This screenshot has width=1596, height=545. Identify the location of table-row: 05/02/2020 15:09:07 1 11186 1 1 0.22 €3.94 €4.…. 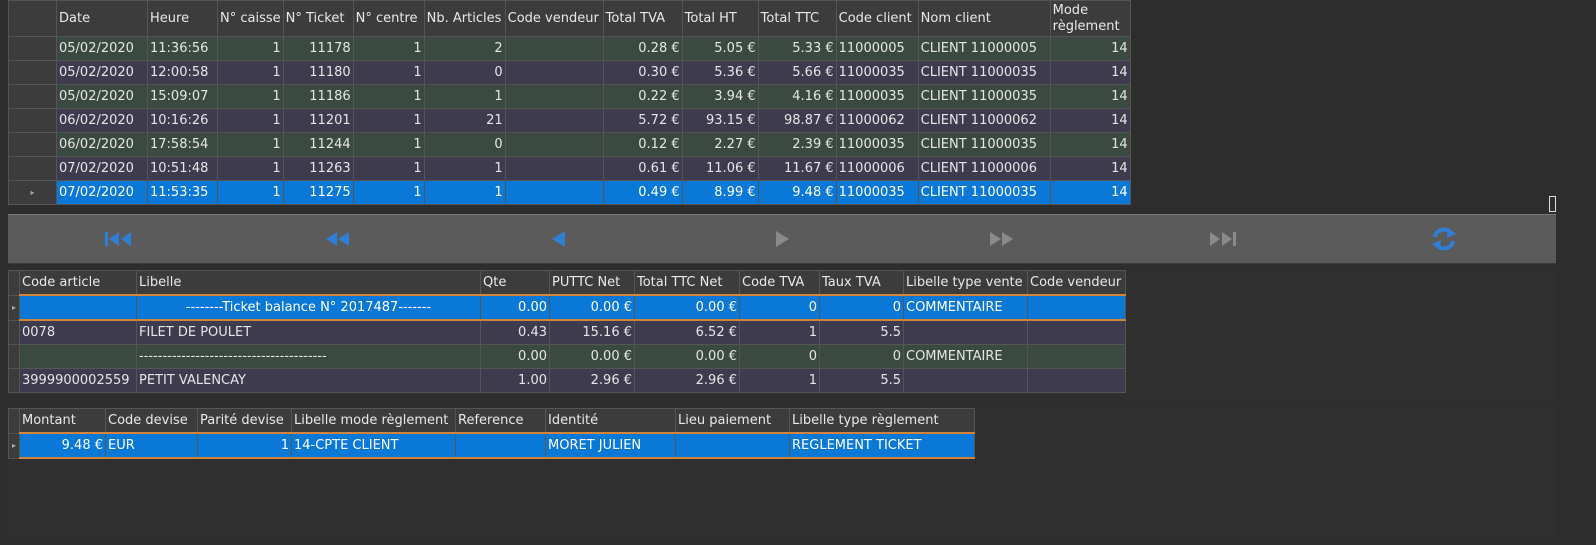
(569, 96).